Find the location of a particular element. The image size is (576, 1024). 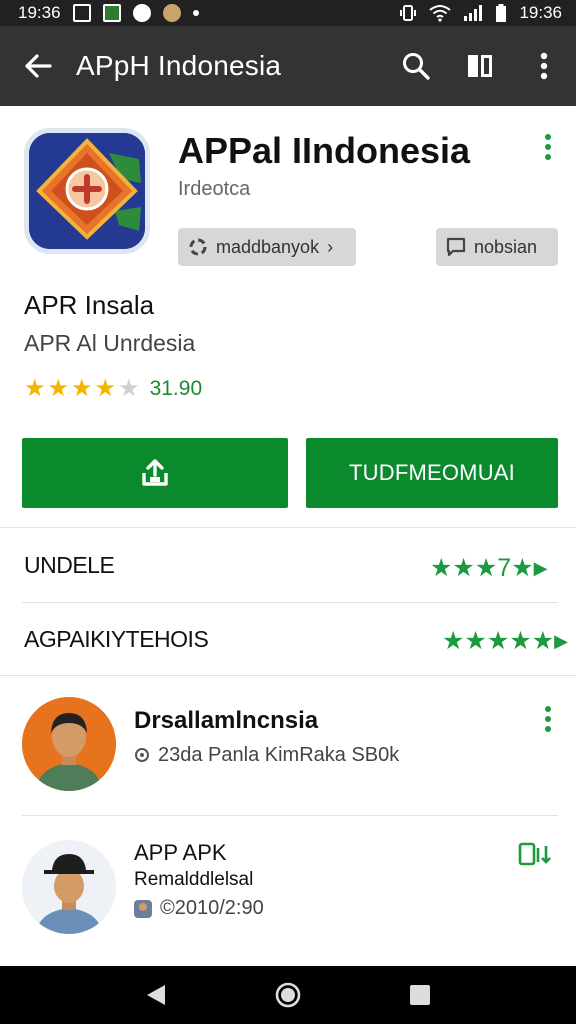

location-icon is located at coordinates (142, 754).